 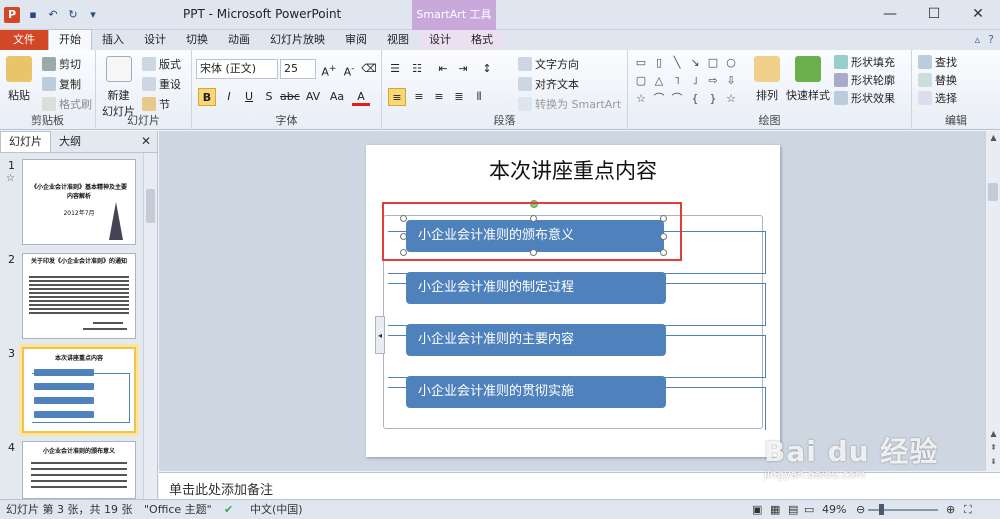 What do you see at coordinates (229, 97) in the screenshot?
I see `italic-button: I` at bounding box center [229, 97].